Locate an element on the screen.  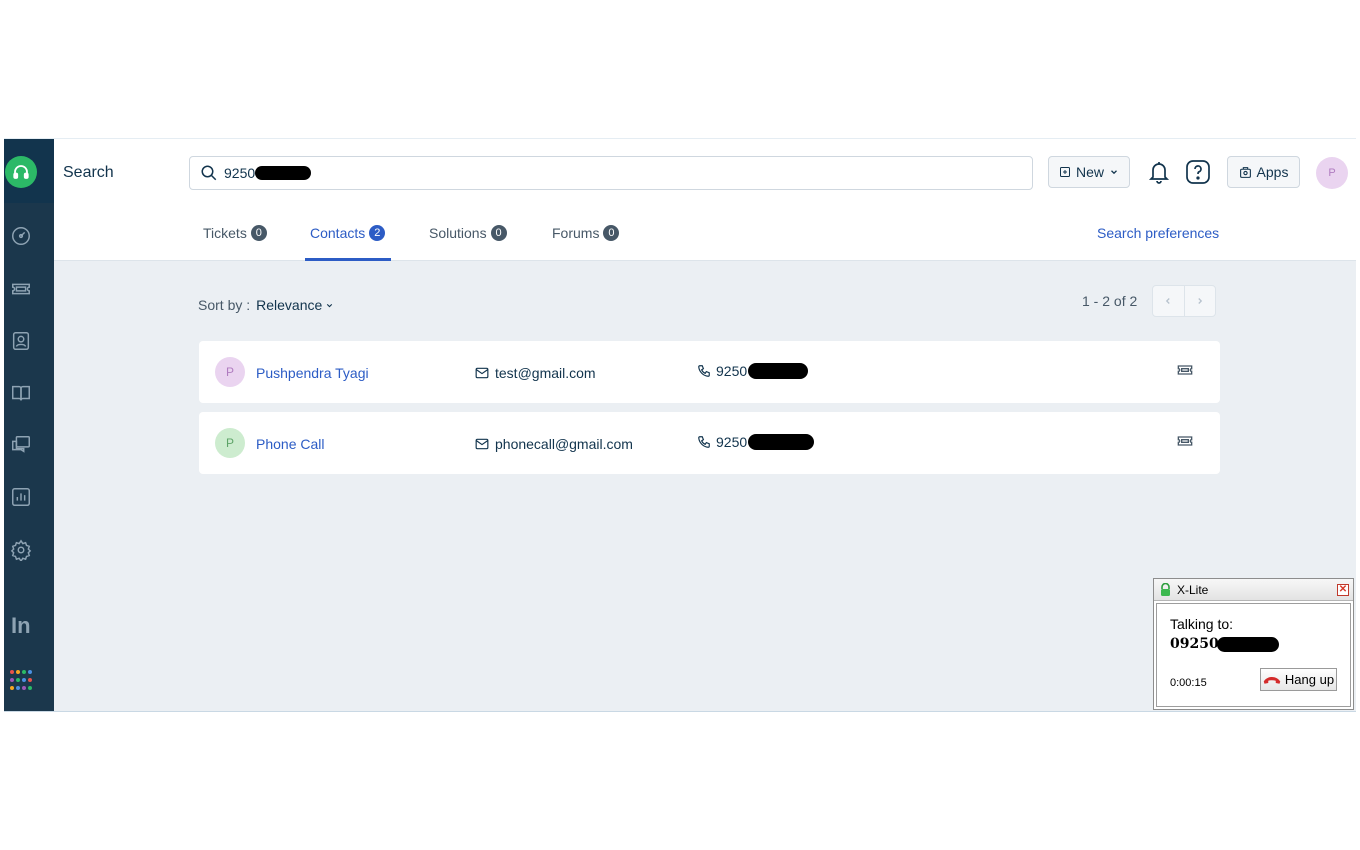
pagination-controls is located at coordinates (1184, 301).